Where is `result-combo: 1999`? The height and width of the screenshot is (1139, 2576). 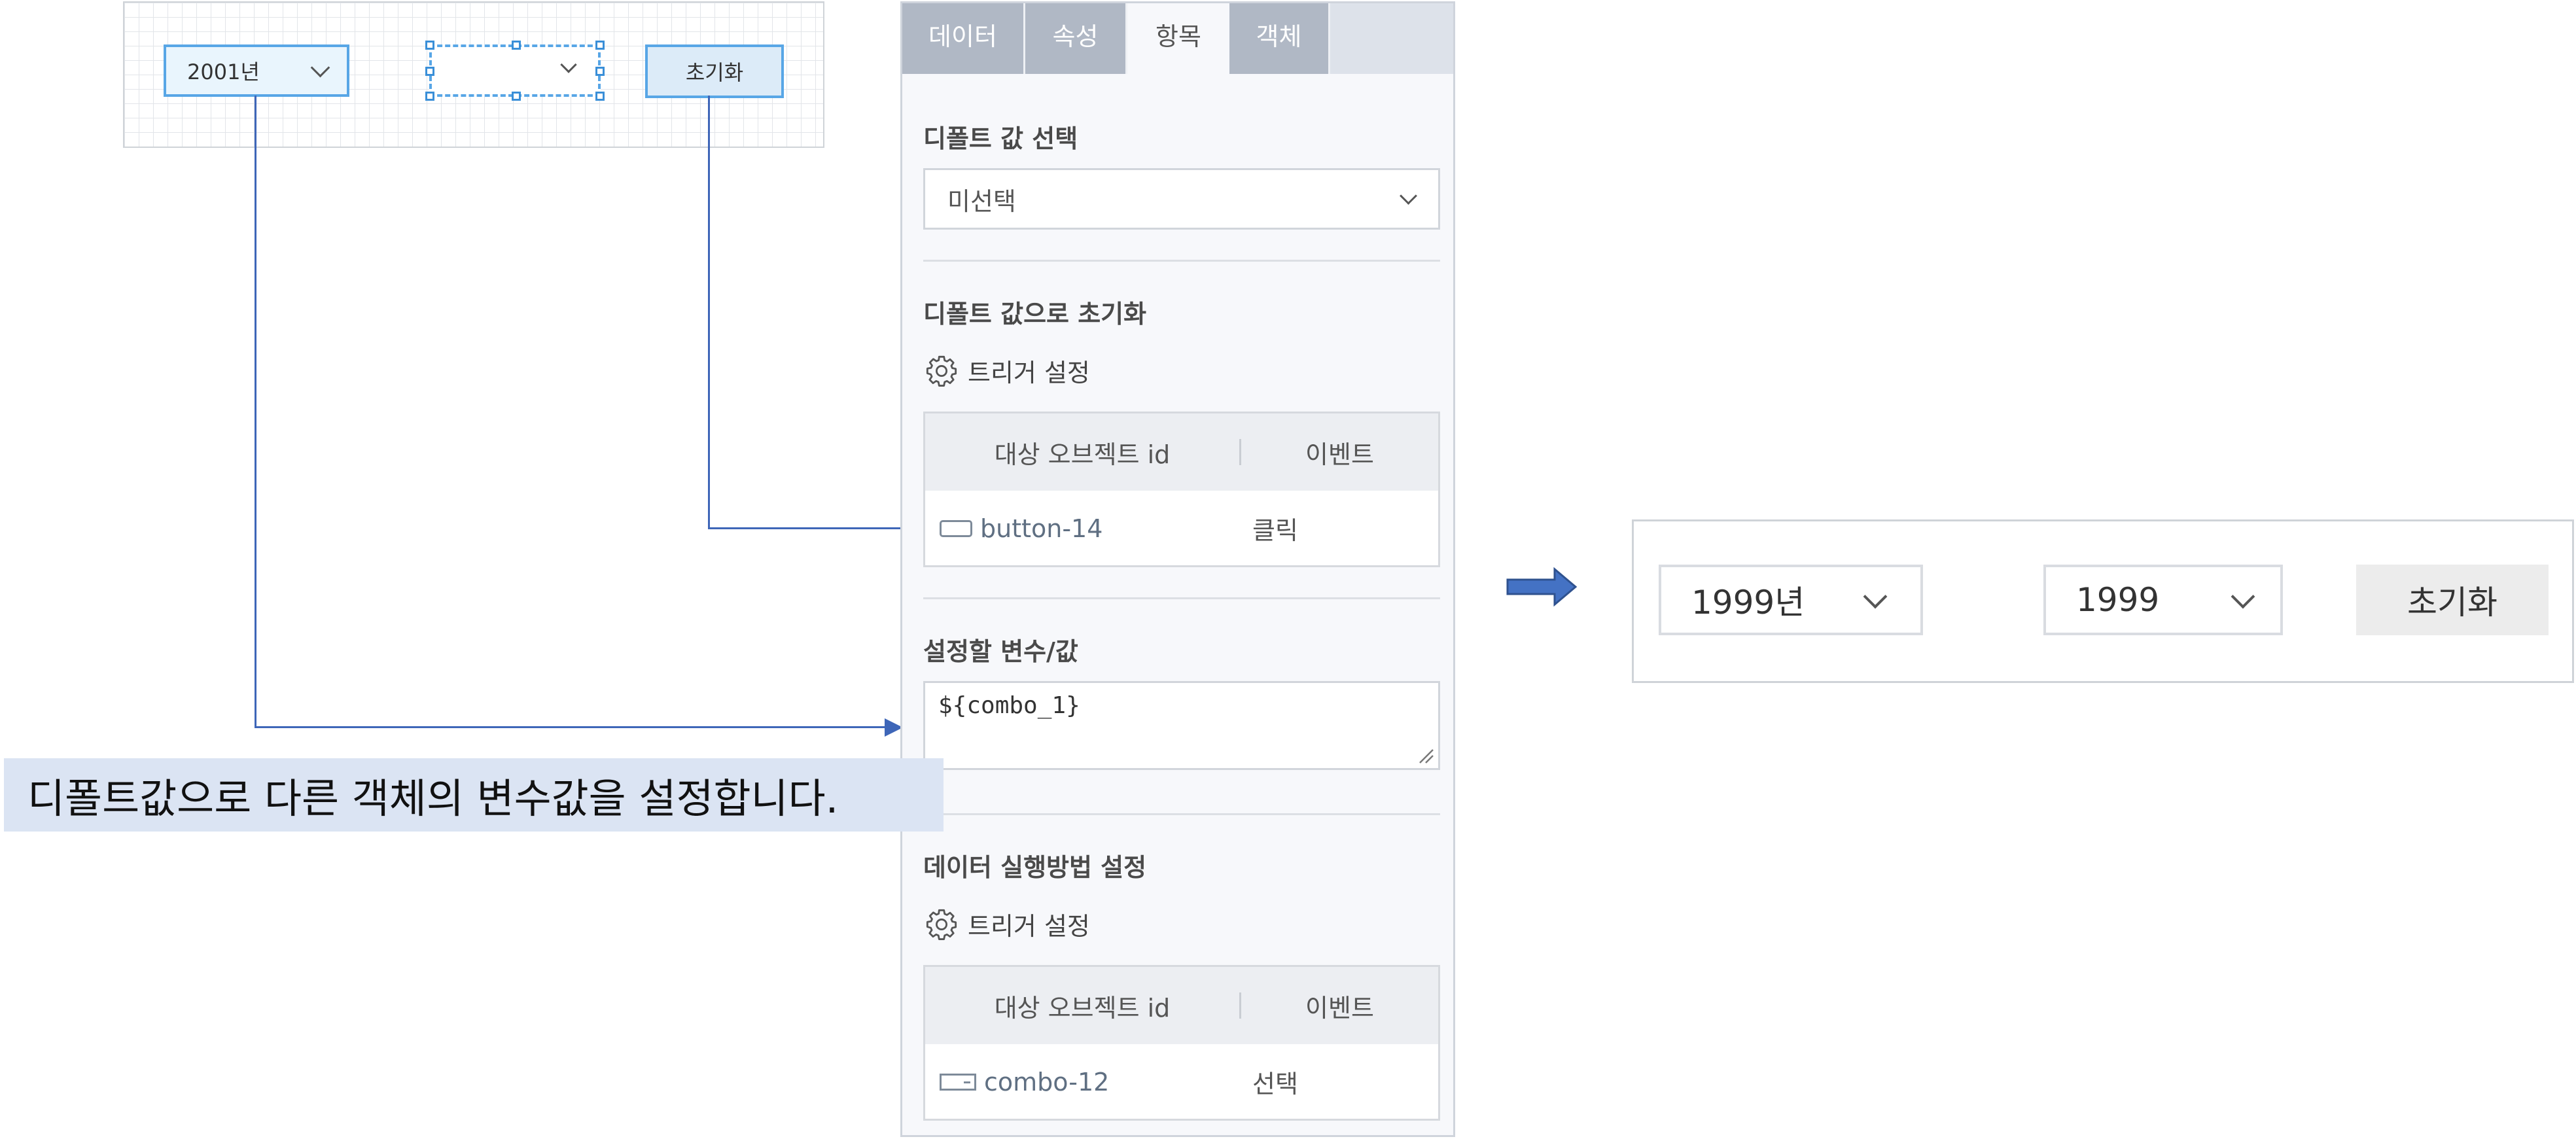 result-combo: 1999 is located at coordinates (2163, 600).